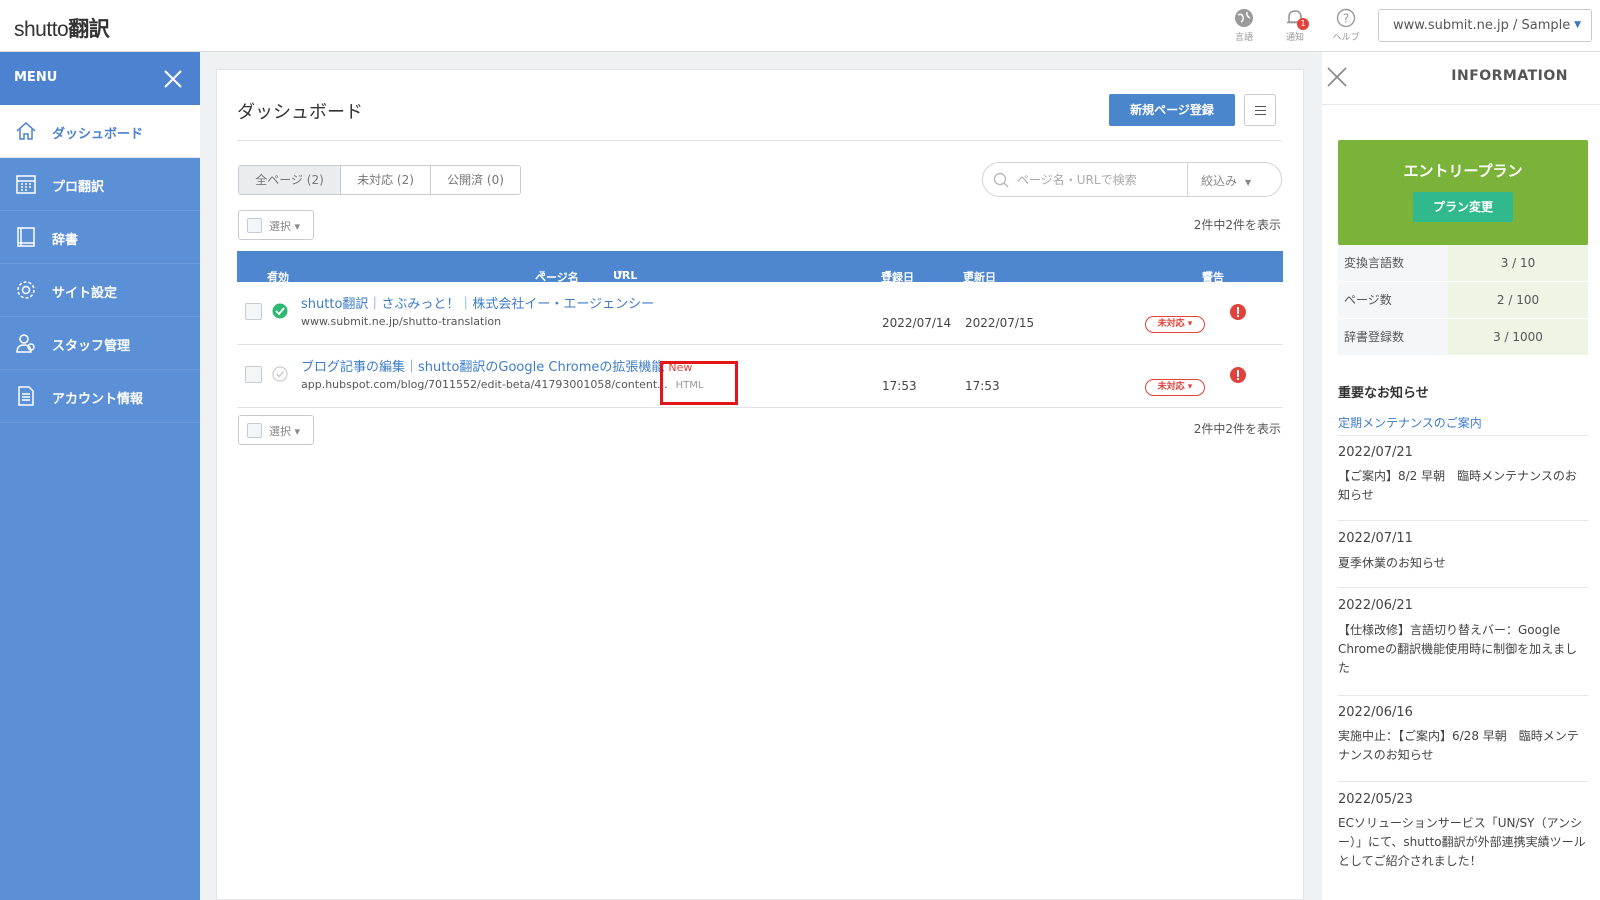 This screenshot has width=1600, height=900. What do you see at coordinates (1172, 110) in the screenshot?
I see `new-page-button: 新規ページ登録` at bounding box center [1172, 110].